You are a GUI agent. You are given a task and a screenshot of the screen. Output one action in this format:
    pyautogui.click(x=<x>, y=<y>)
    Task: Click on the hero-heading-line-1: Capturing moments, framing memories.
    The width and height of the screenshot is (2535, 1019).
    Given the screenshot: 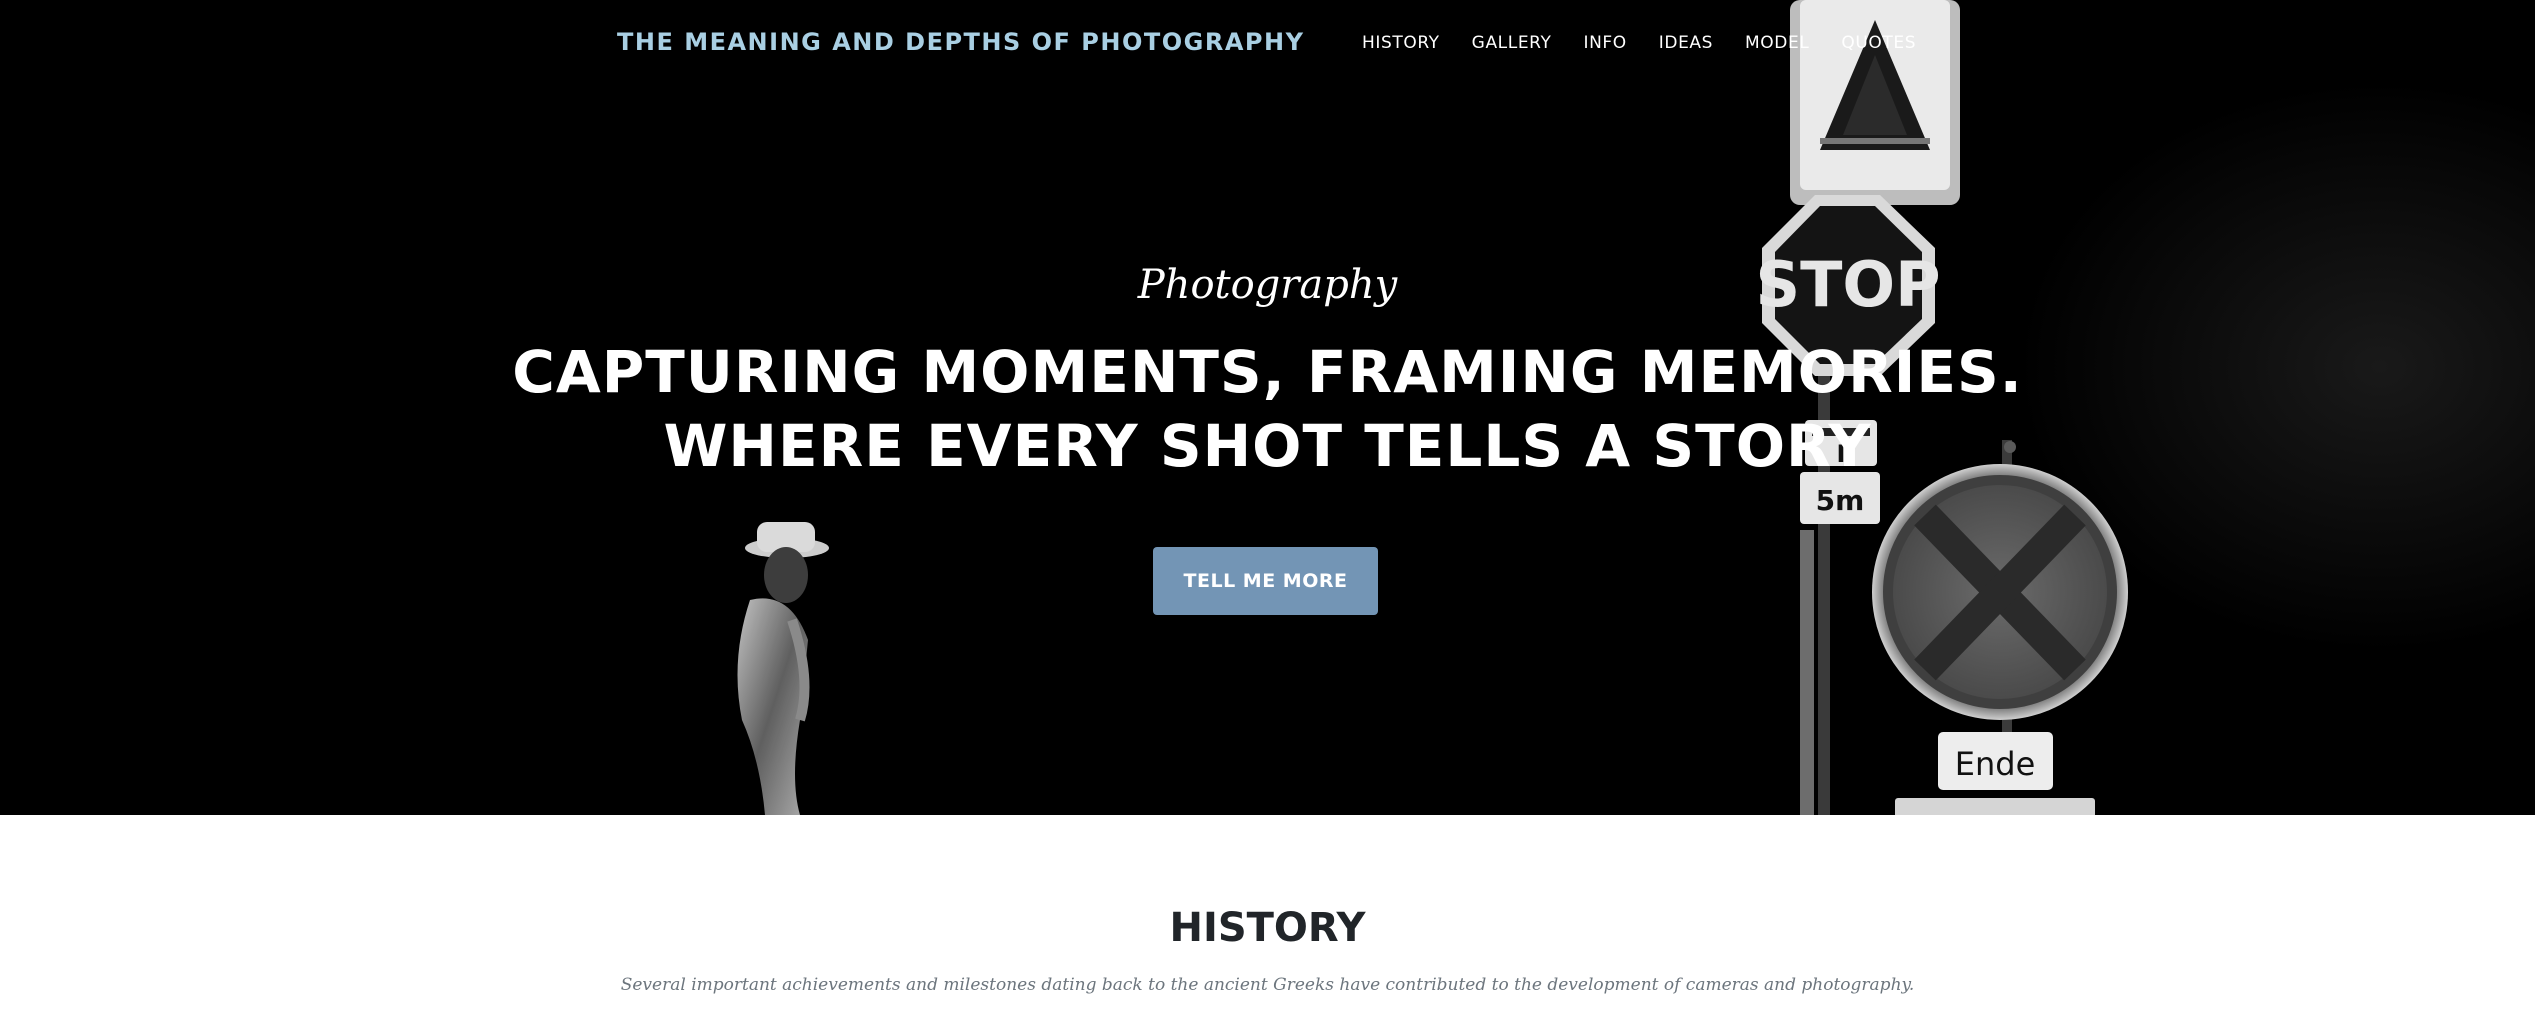 What is the action you would take?
    pyautogui.click(x=1267, y=372)
    